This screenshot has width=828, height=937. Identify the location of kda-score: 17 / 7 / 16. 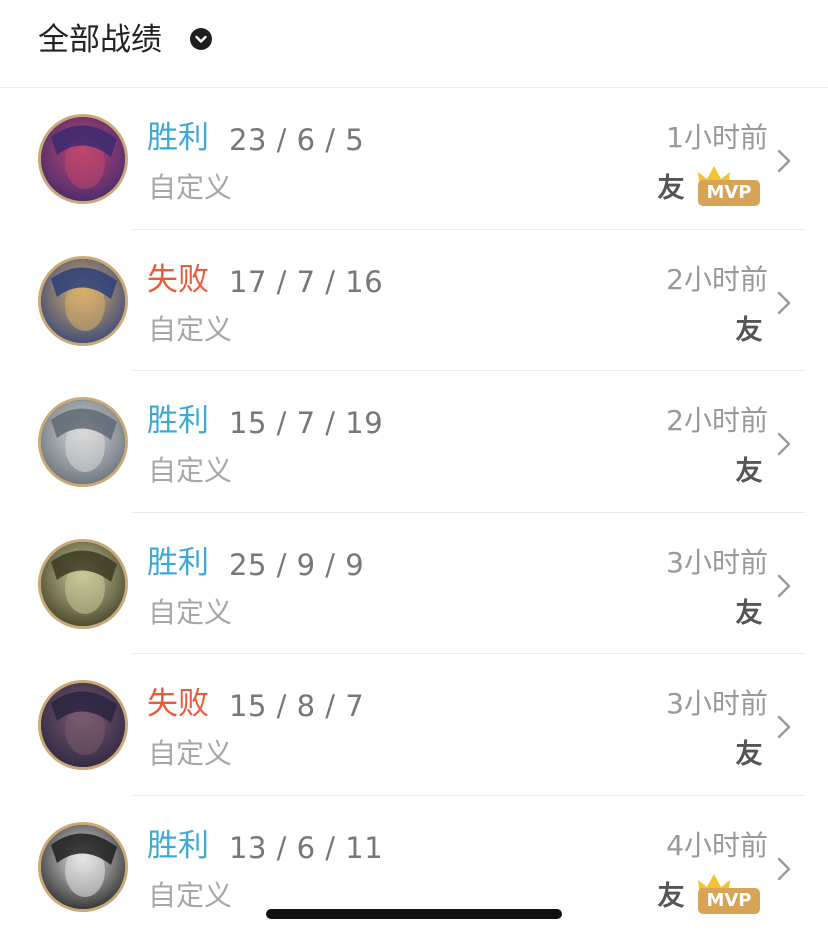
(306, 282).